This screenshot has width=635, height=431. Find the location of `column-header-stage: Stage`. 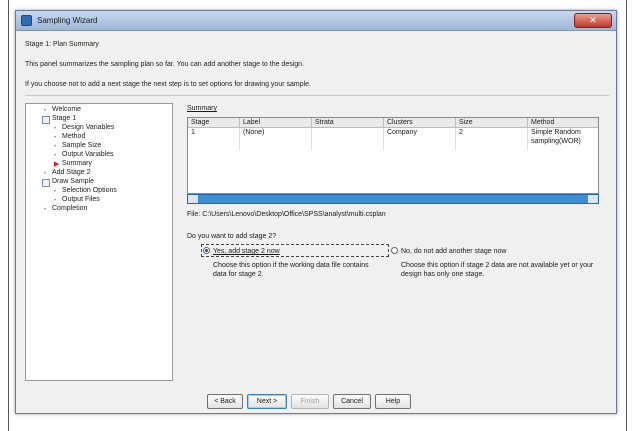

column-header-stage: Stage is located at coordinates (214, 123).